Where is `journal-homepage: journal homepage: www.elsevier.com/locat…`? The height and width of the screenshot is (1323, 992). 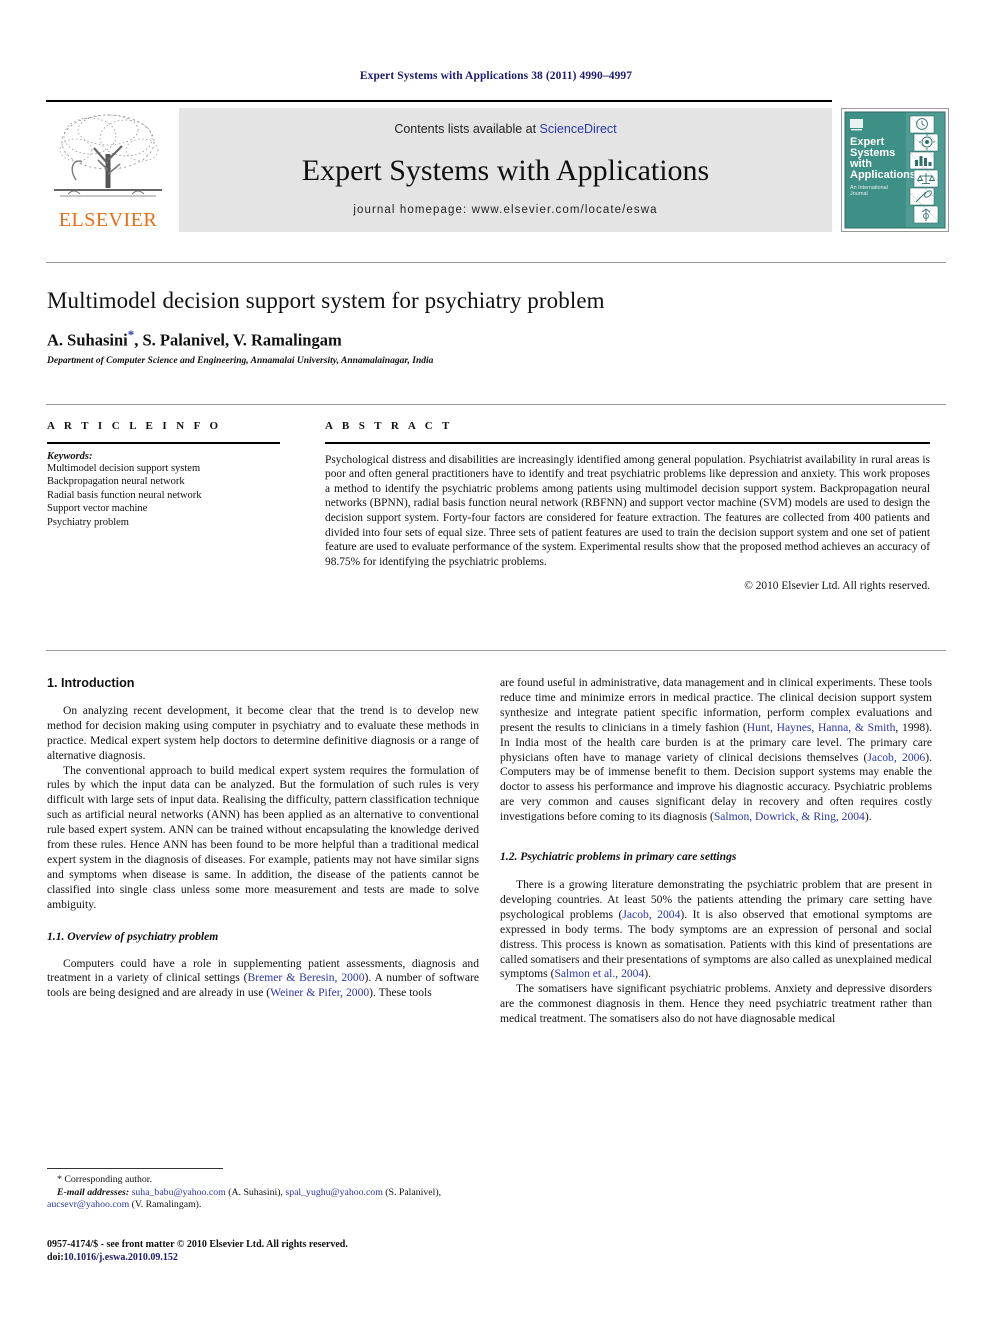 journal-homepage: journal homepage: www.elsevier.com/locat… is located at coordinates (505, 210).